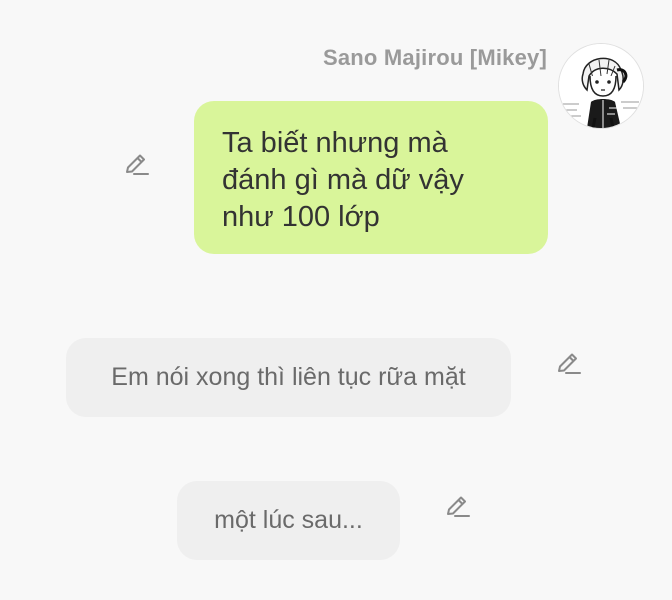  I want to click on dialogue-line: Ta biết nhưng mà, so click(335, 143).